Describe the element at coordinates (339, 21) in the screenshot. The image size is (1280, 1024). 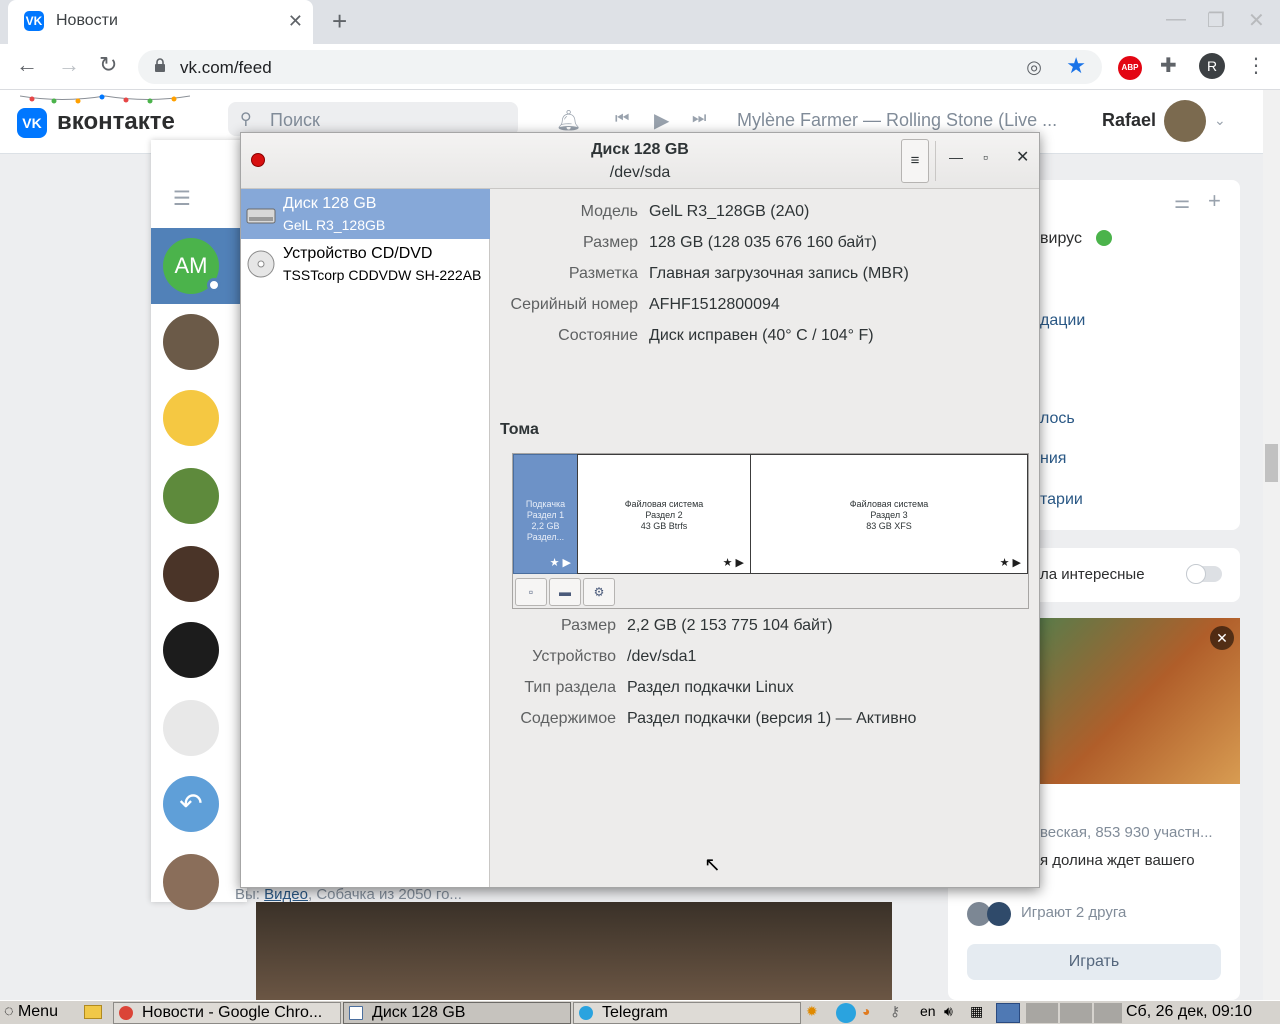
I see `new-tab-icon: +` at that location.